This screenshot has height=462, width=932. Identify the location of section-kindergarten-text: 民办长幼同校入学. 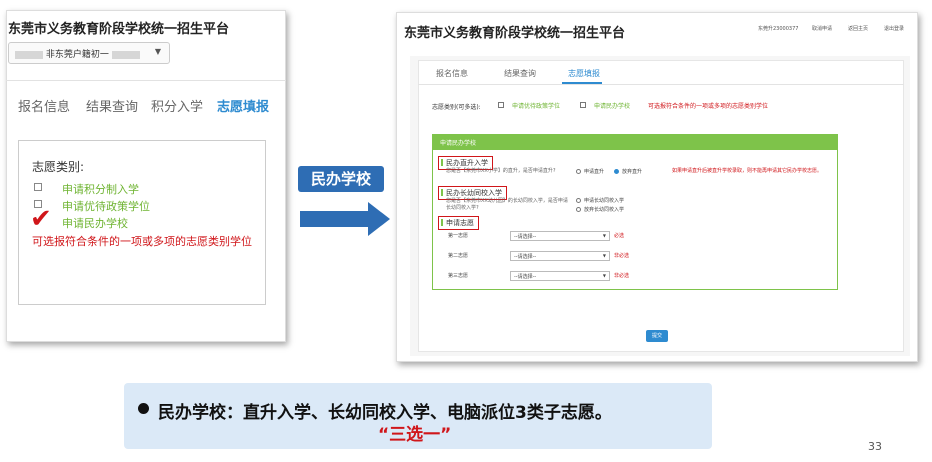
(474, 193).